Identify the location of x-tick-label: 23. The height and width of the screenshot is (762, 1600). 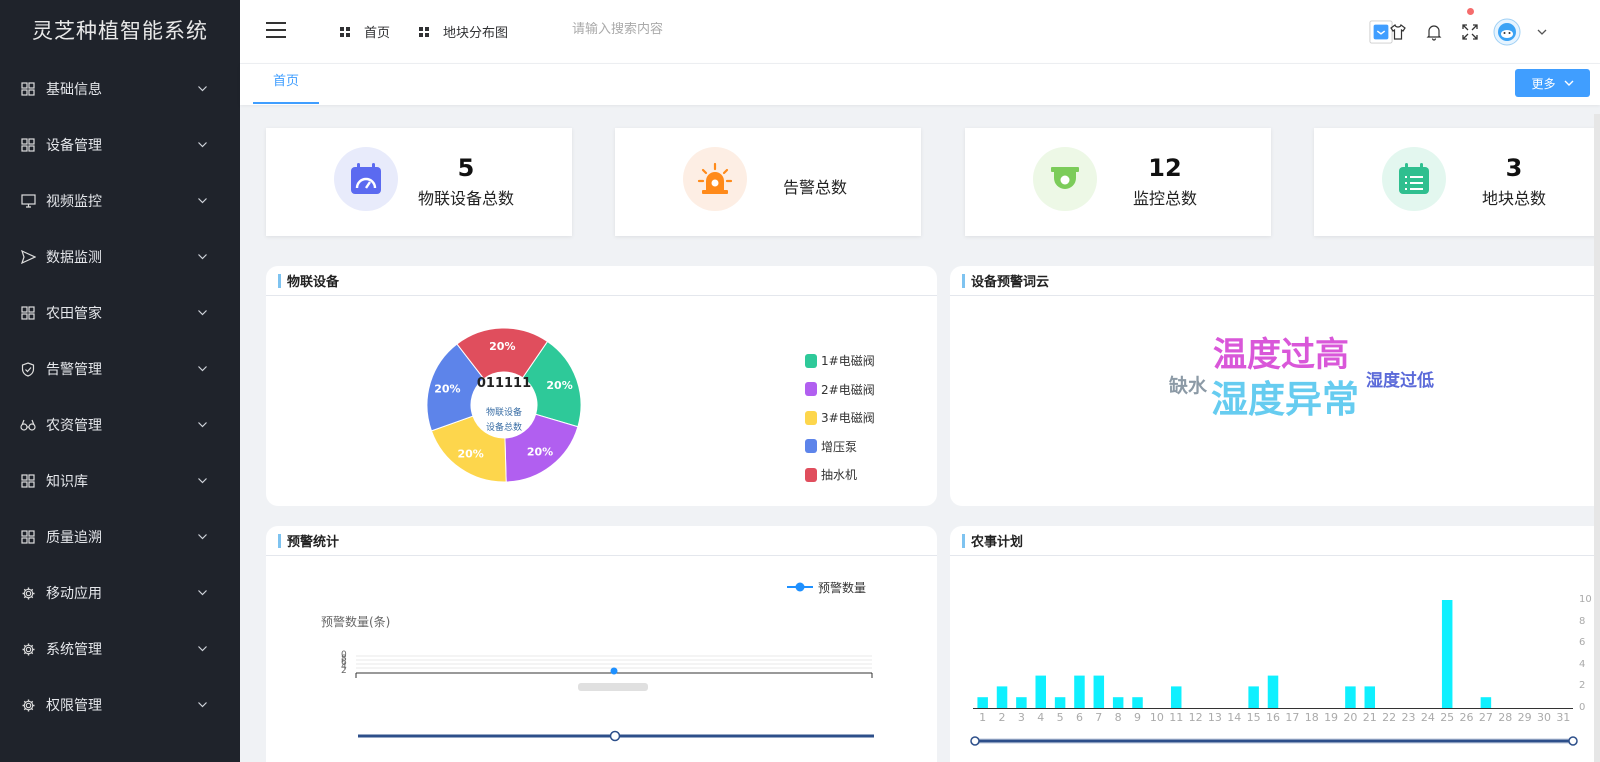
(1408, 717).